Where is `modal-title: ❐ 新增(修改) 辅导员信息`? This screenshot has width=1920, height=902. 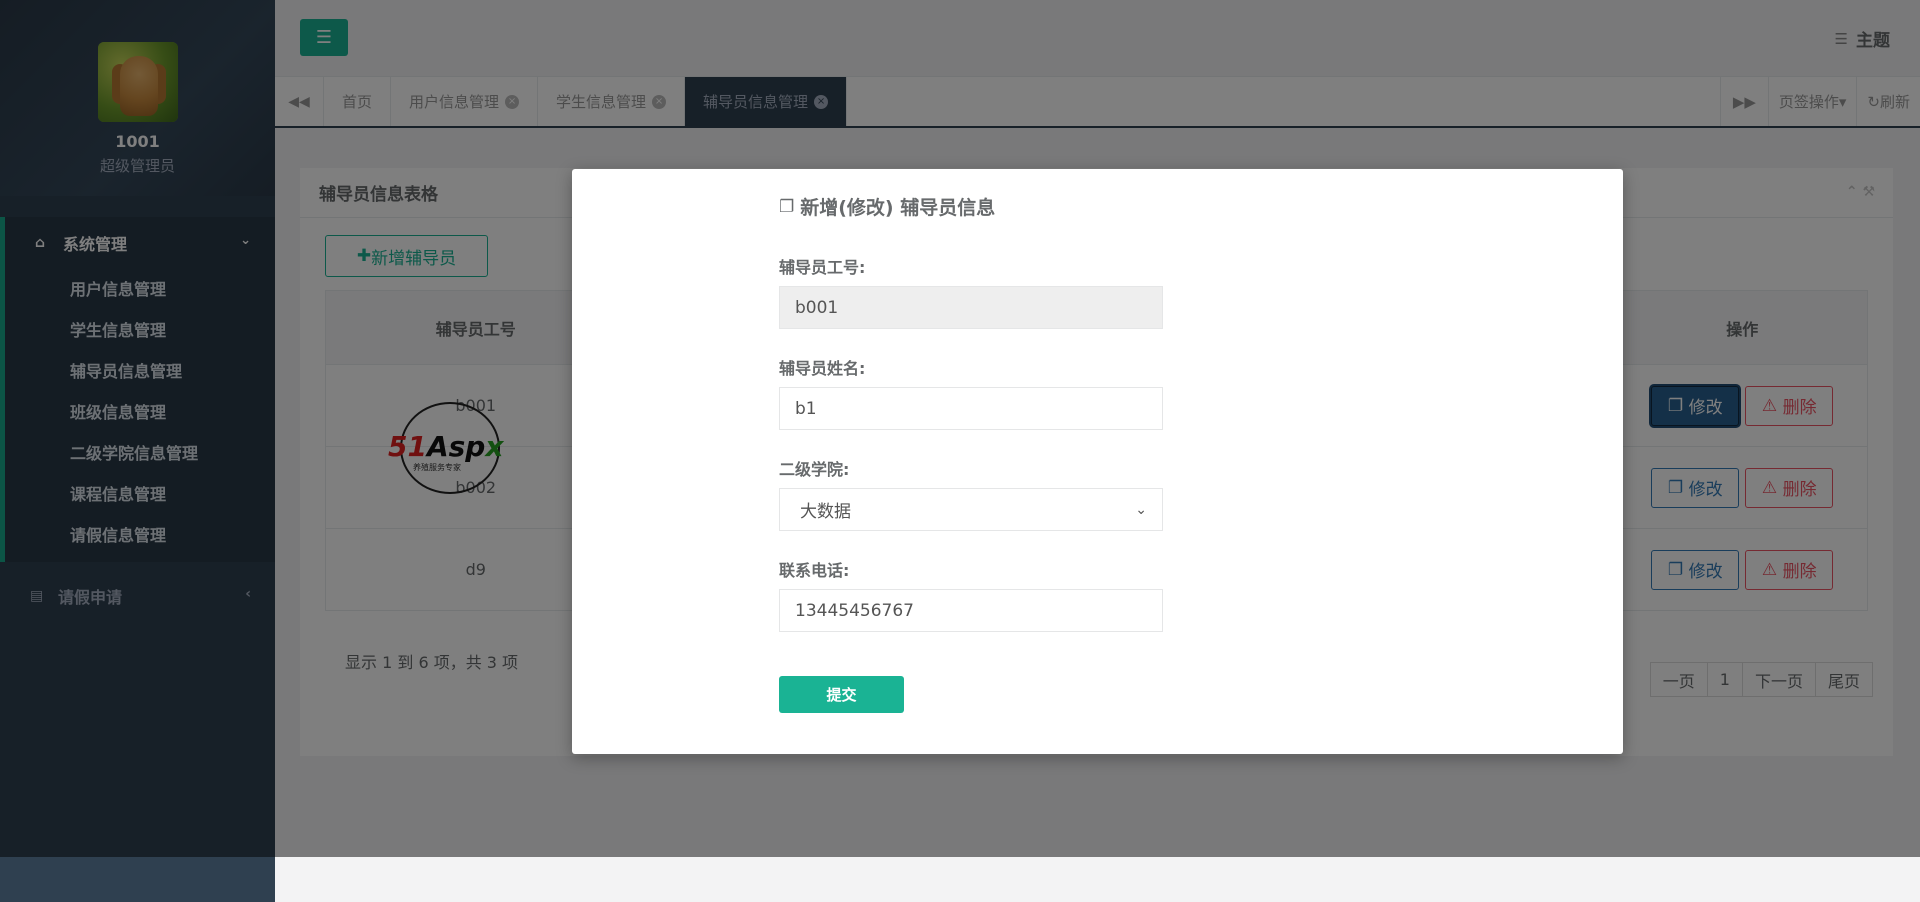
modal-title: ❐ 新增(修改) 辅导员信息 is located at coordinates (974, 206).